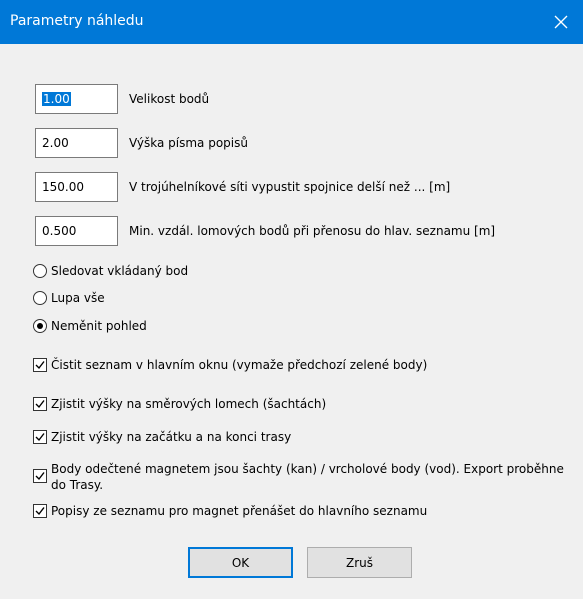 The width and height of the screenshot is (583, 599). What do you see at coordinates (78, 298) in the screenshot?
I see `radio-label: Lupa vše` at bounding box center [78, 298].